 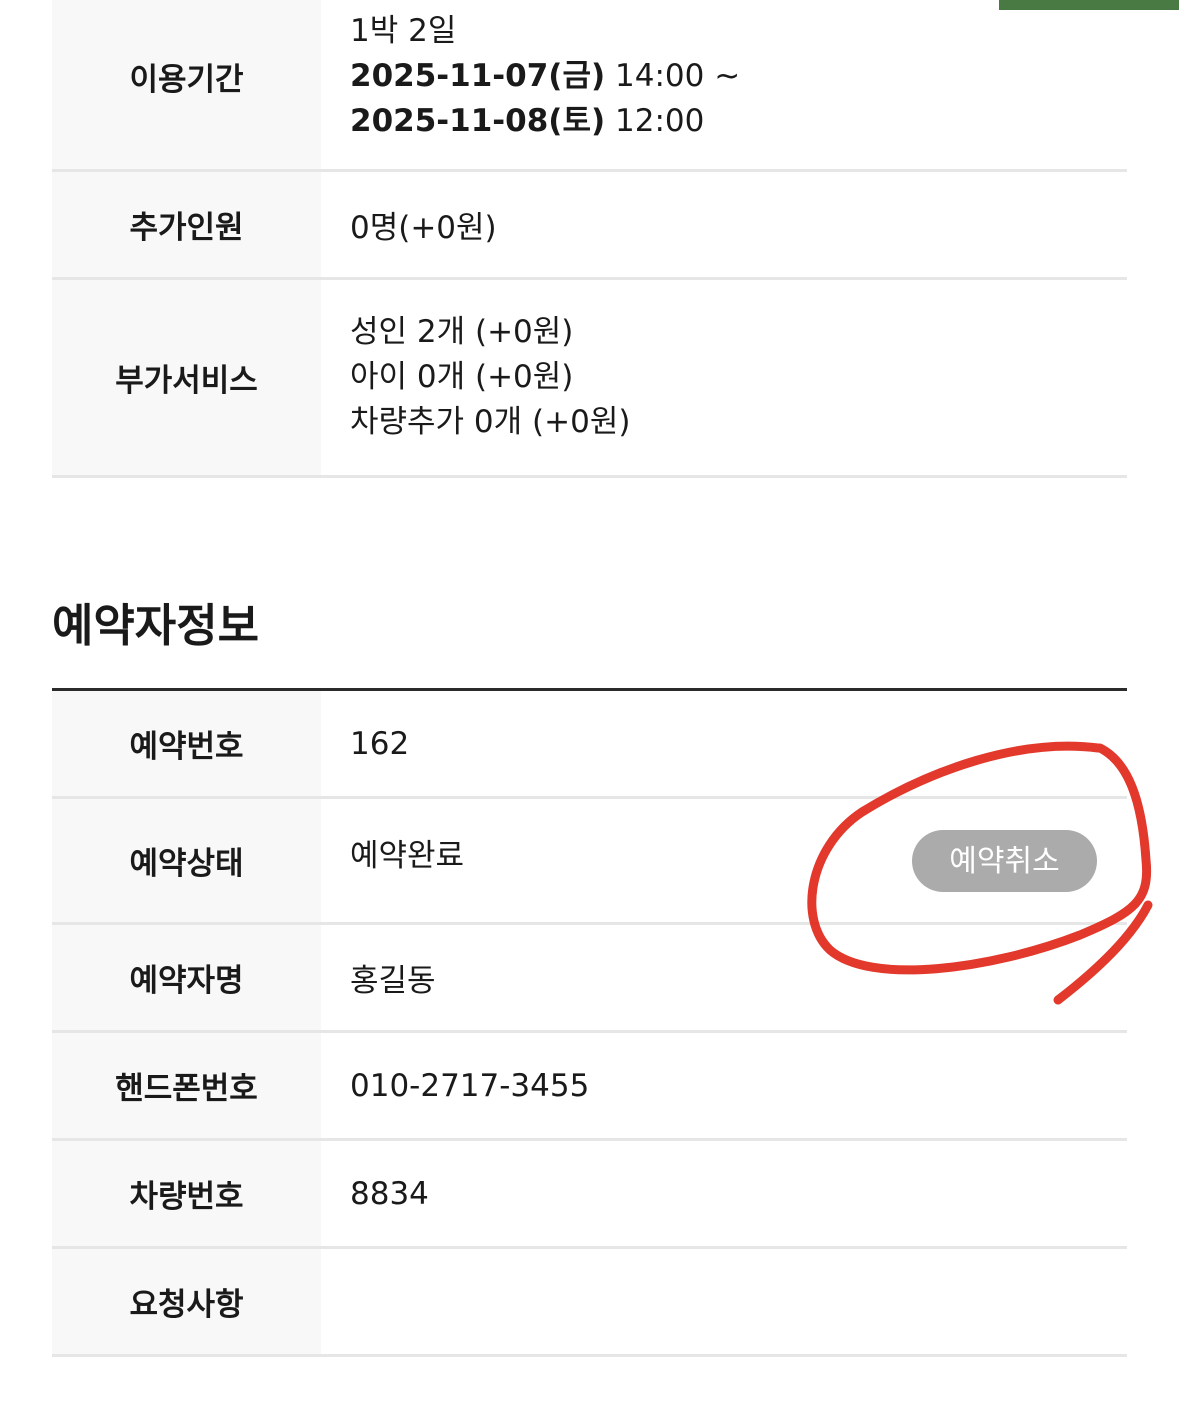 I want to click on extra-people-row: 추가인원 0명(+0원), so click(x=589, y=225).